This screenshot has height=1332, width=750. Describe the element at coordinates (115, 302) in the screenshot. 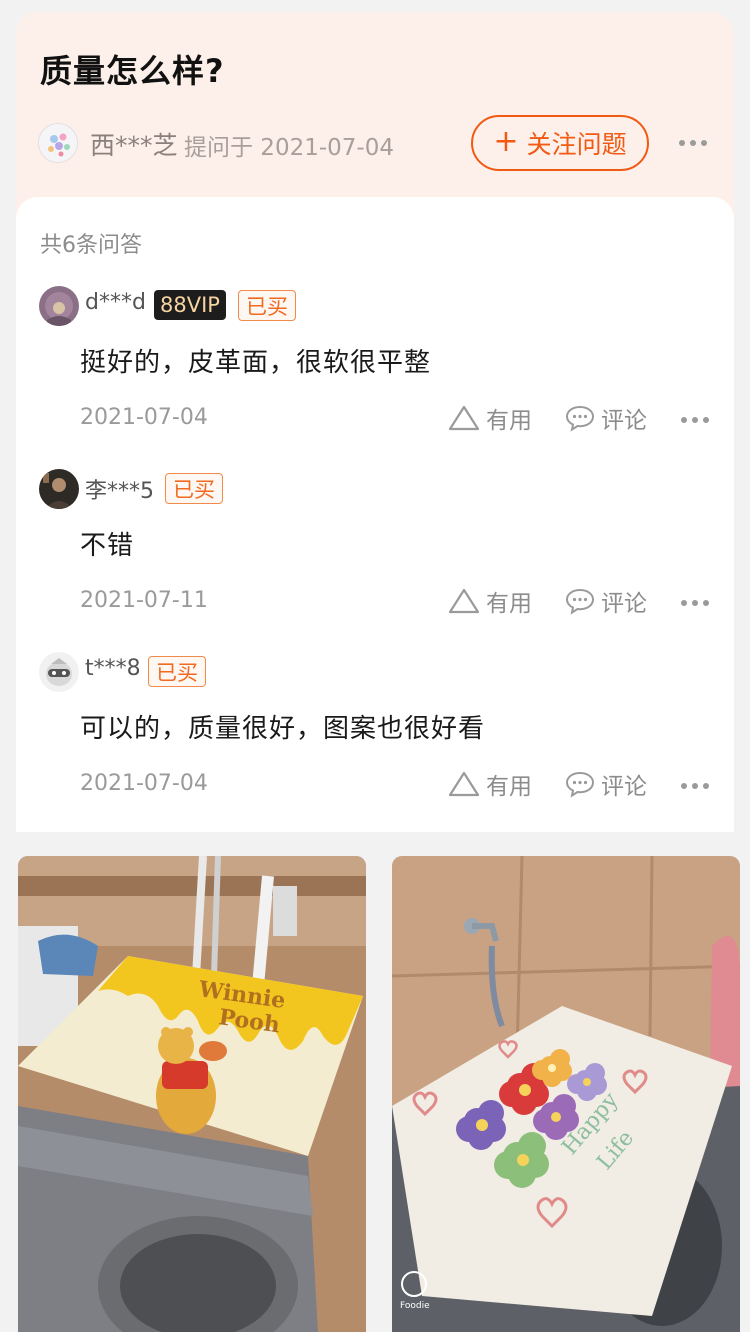

I see `answer-username: d***d` at that location.